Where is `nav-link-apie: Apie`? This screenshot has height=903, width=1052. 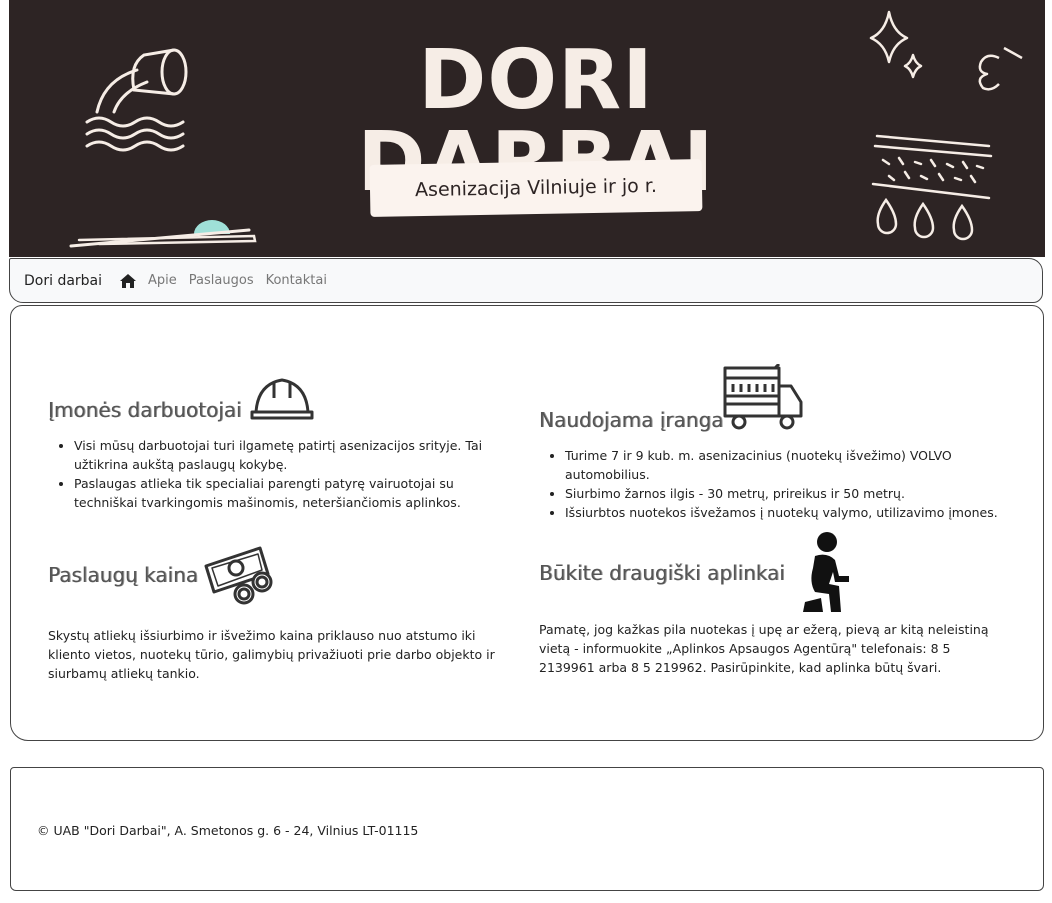 nav-link-apie: Apie is located at coordinates (162, 280).